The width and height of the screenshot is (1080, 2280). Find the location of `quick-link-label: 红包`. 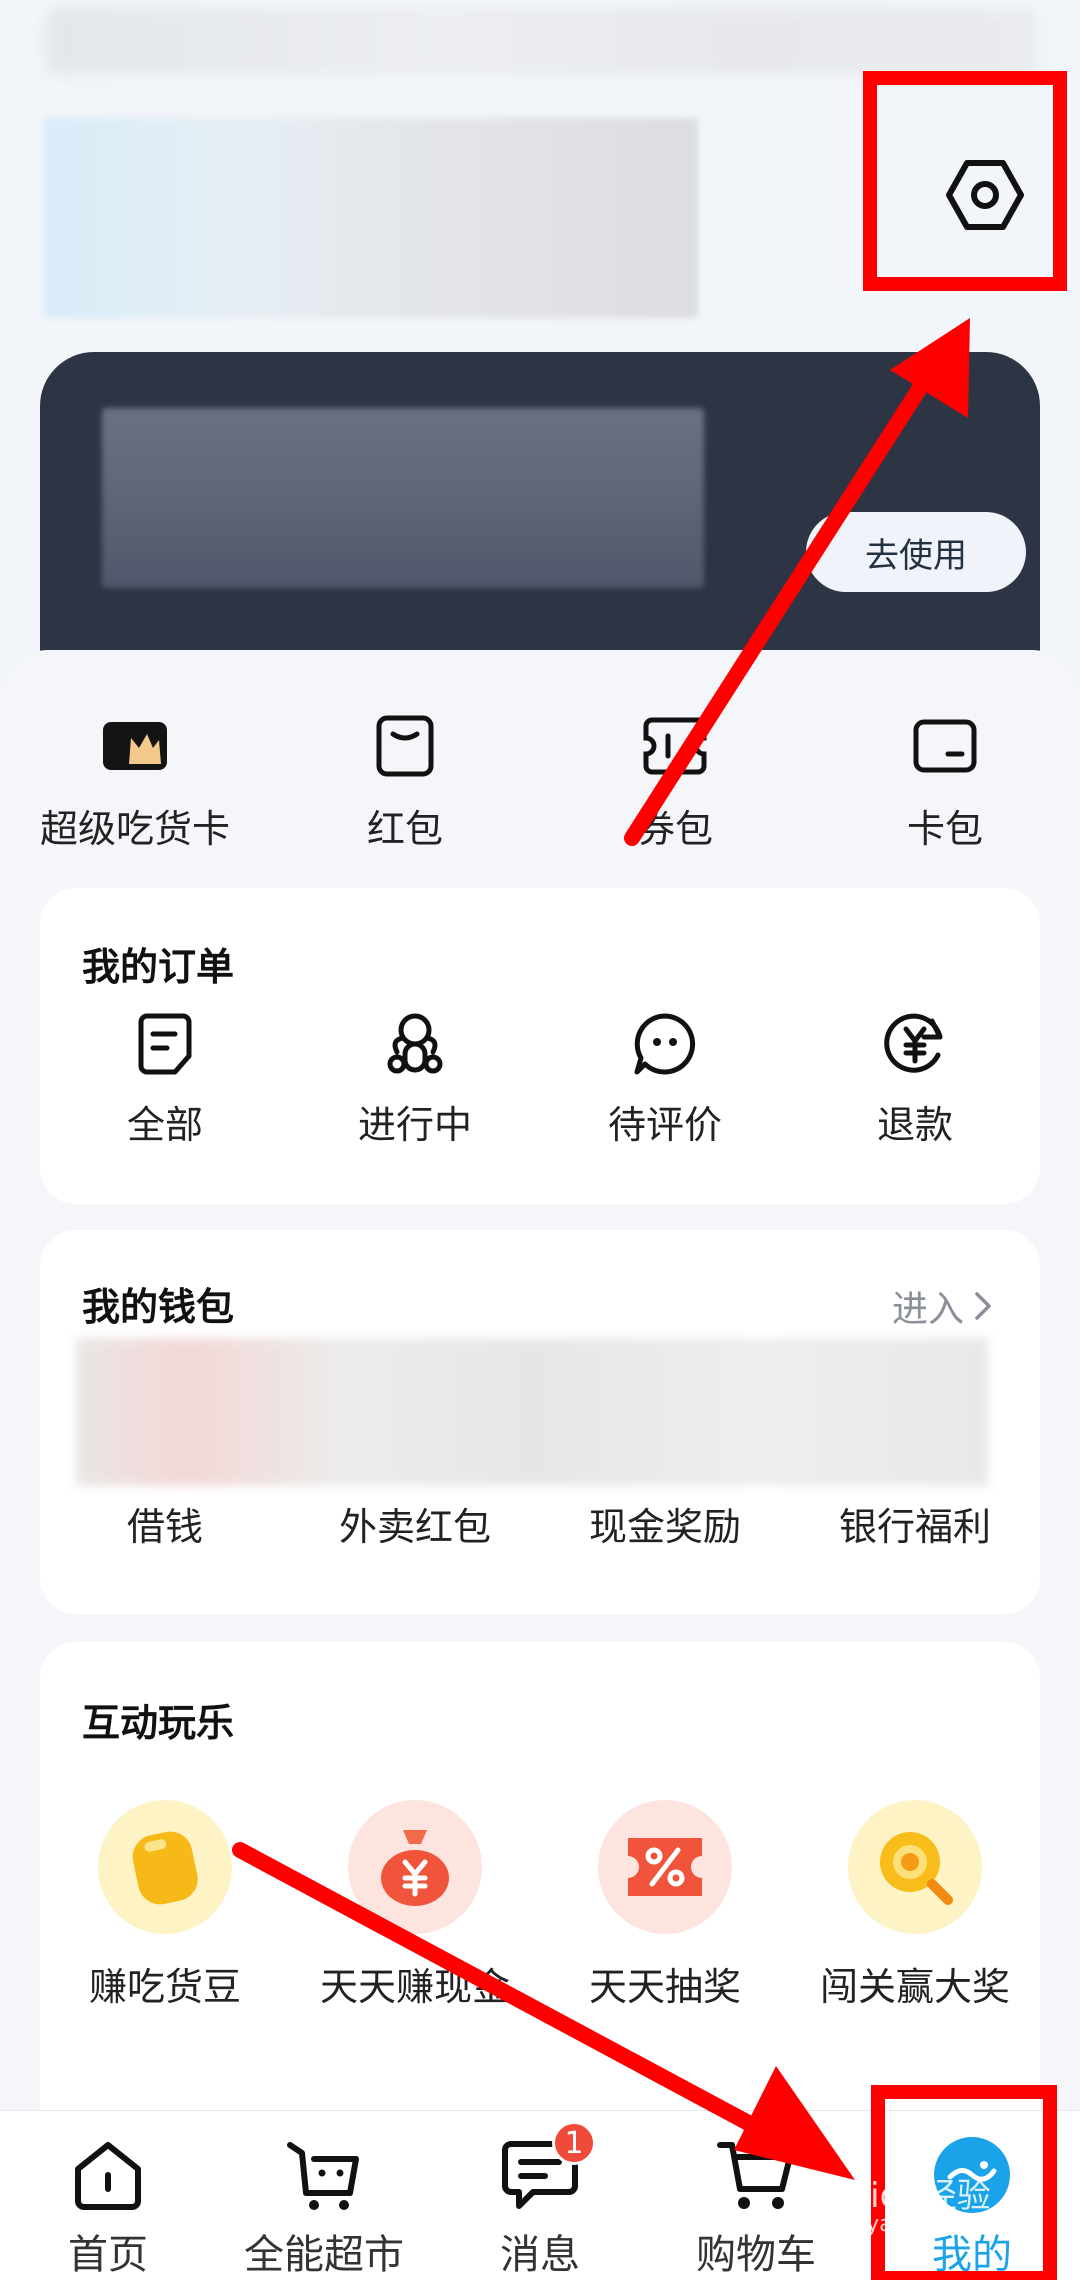

quick-link-label: 红包 is located at coordinates (404, 829).